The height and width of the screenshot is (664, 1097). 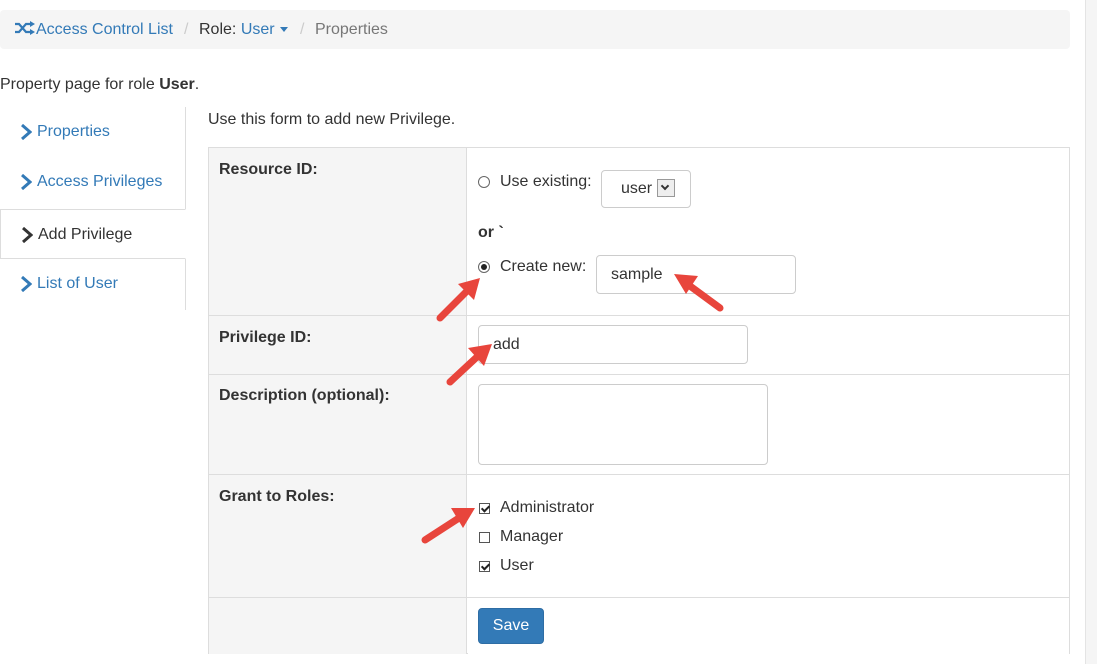 What do you see at coordinates (338, 425) in the screenshot?
I see `description-label-cell: Description (optional):` at bounding box center [338, 425].